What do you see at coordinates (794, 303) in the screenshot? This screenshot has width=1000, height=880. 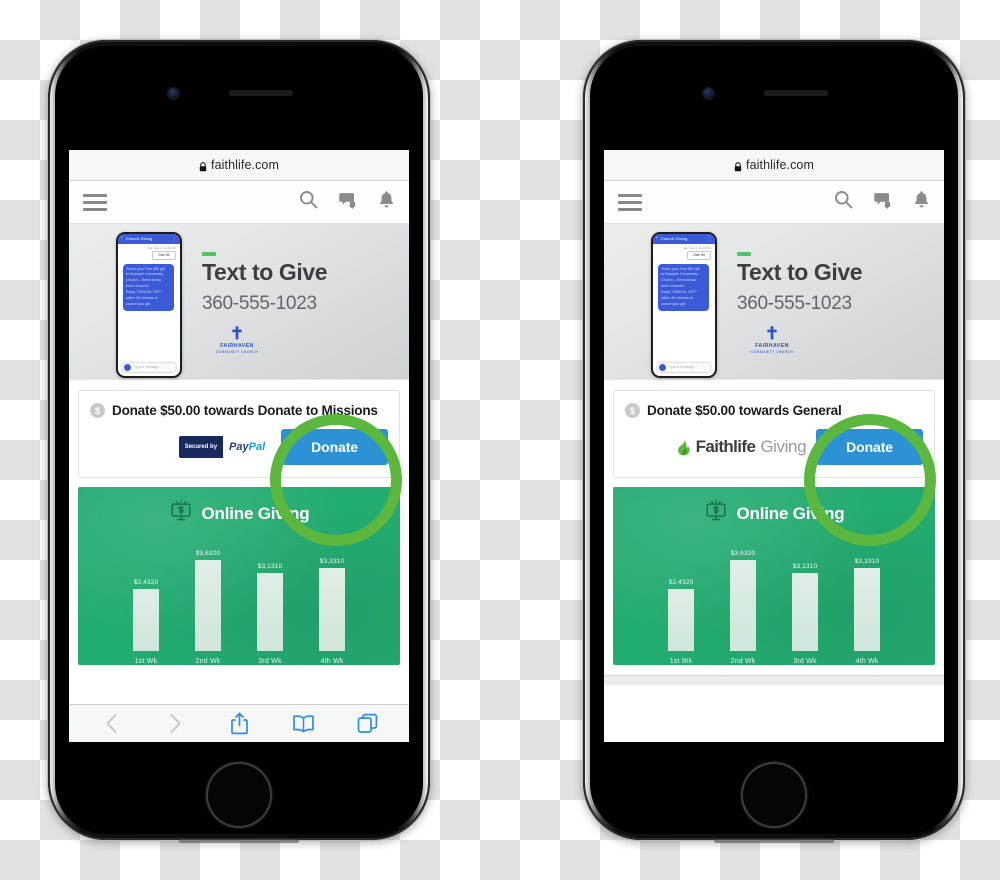 I see `hero-phone-number: 360-555-1023` at bounding box center [794, 303].